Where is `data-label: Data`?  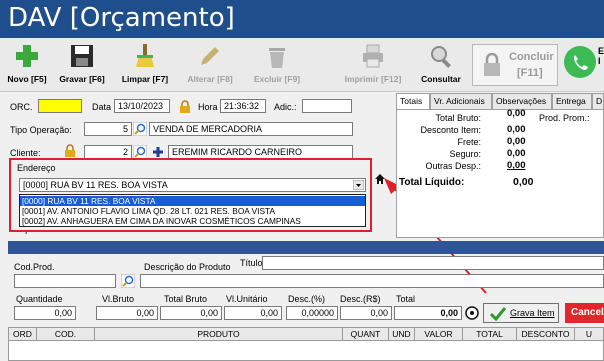
data-label: Data is located at coordinates (102, 107).